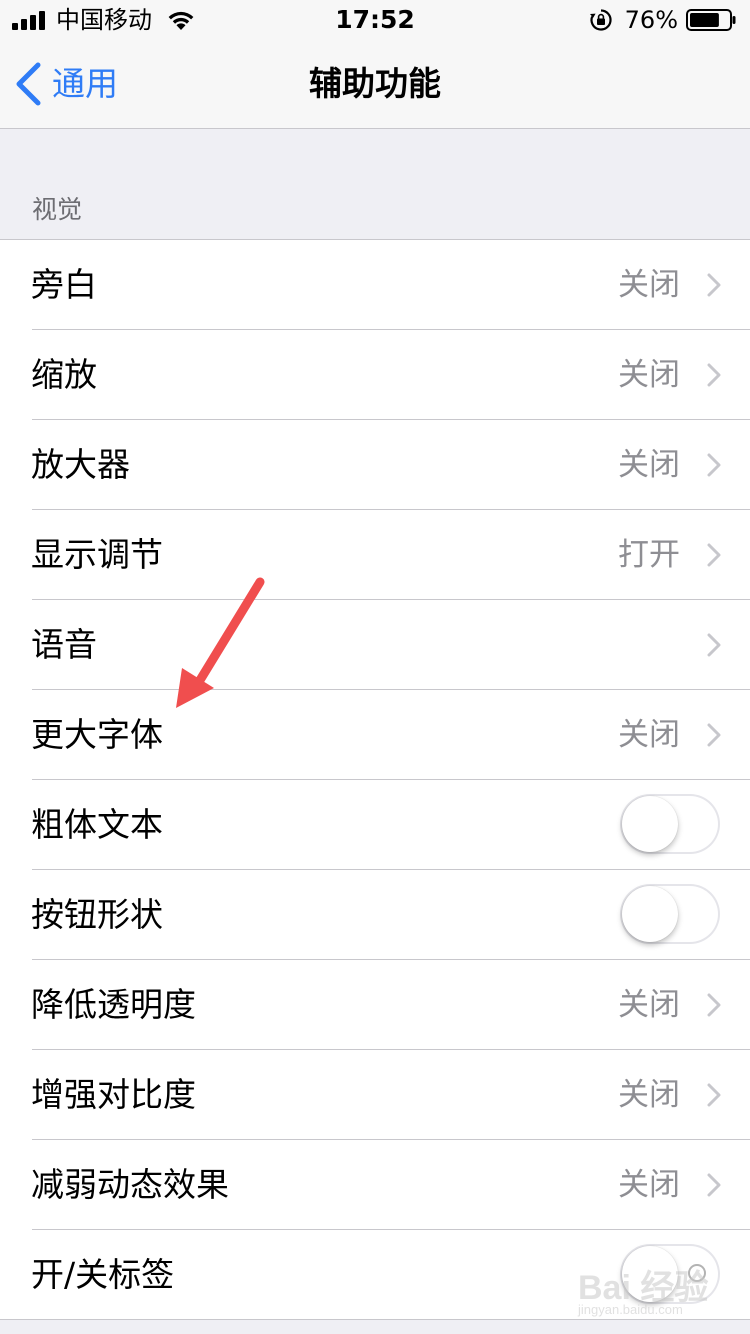 Image resolution: width=750 pixels, height=1334 pixels. What do you see at coordinates (649, 555) in the screenshot?
I see `row-value: 打开` at bounding box center [649, 555].